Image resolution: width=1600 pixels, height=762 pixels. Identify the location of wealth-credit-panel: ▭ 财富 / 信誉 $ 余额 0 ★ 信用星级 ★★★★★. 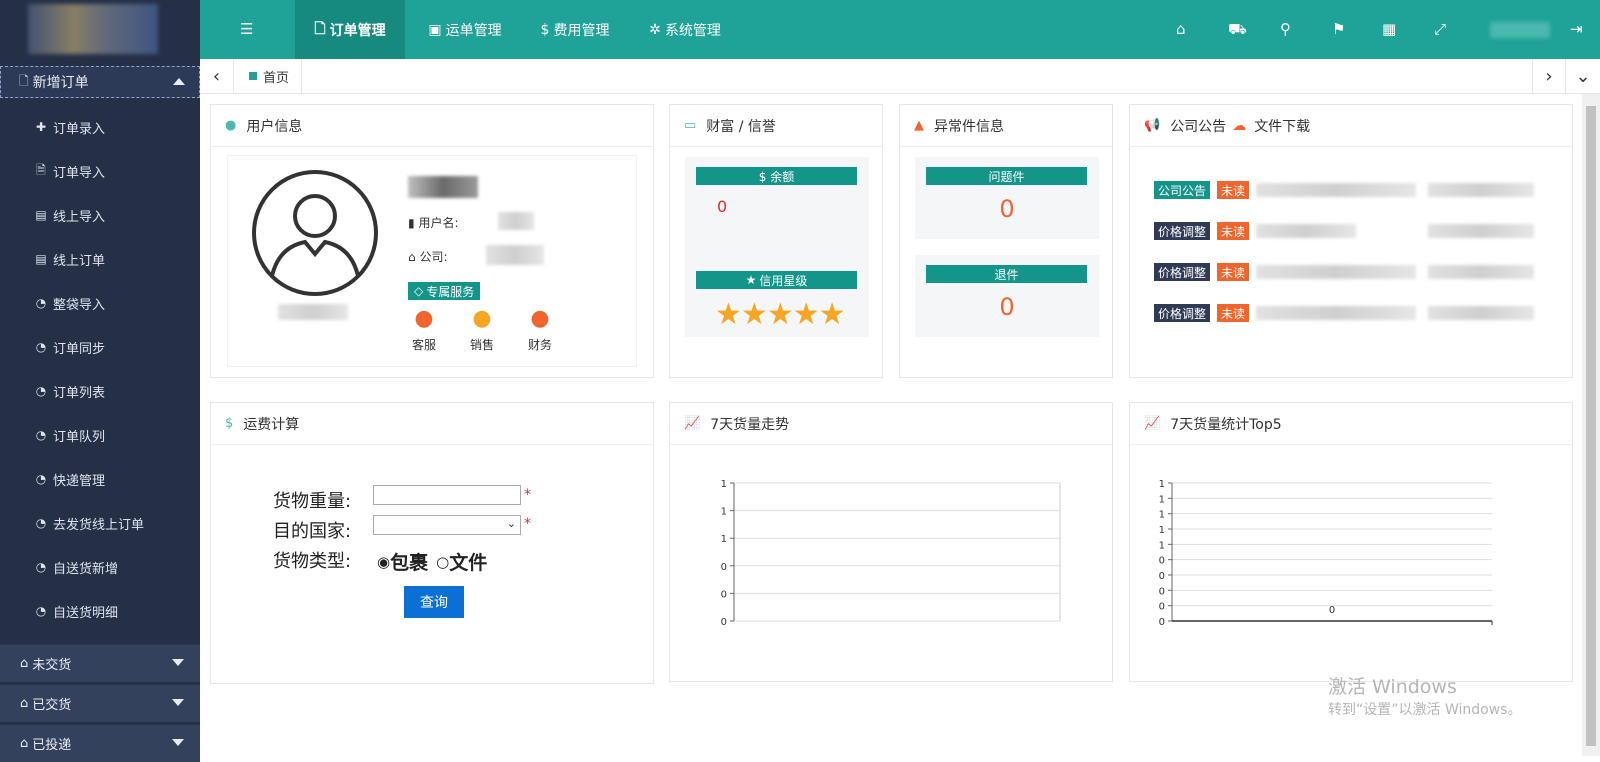
(776, 241).